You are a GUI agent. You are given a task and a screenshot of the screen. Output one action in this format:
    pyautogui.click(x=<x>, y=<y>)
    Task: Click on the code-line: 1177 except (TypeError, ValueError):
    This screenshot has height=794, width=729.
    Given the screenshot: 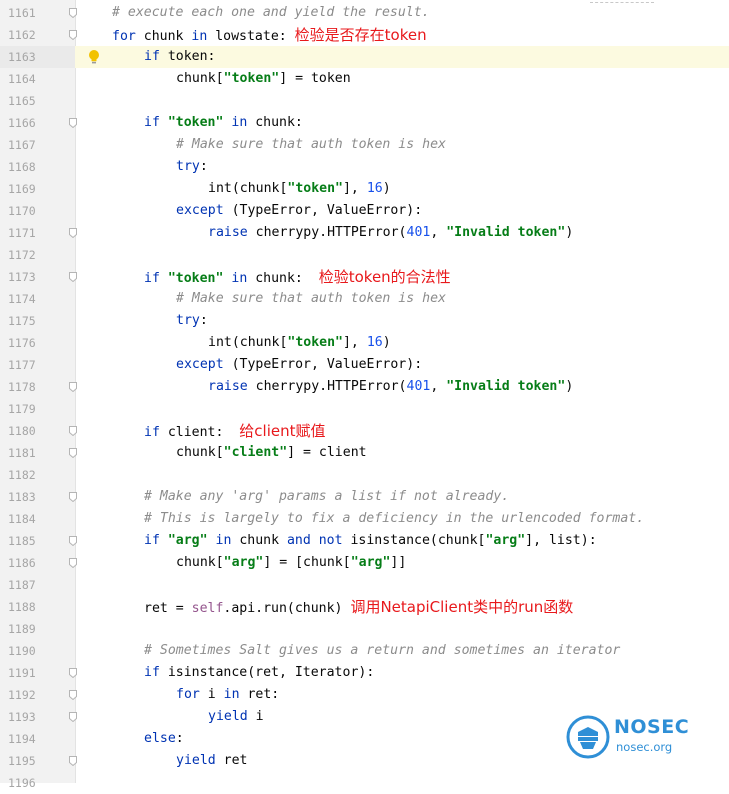 What is the action you would take?
    pyautogui.click(x=364, y=365)
    